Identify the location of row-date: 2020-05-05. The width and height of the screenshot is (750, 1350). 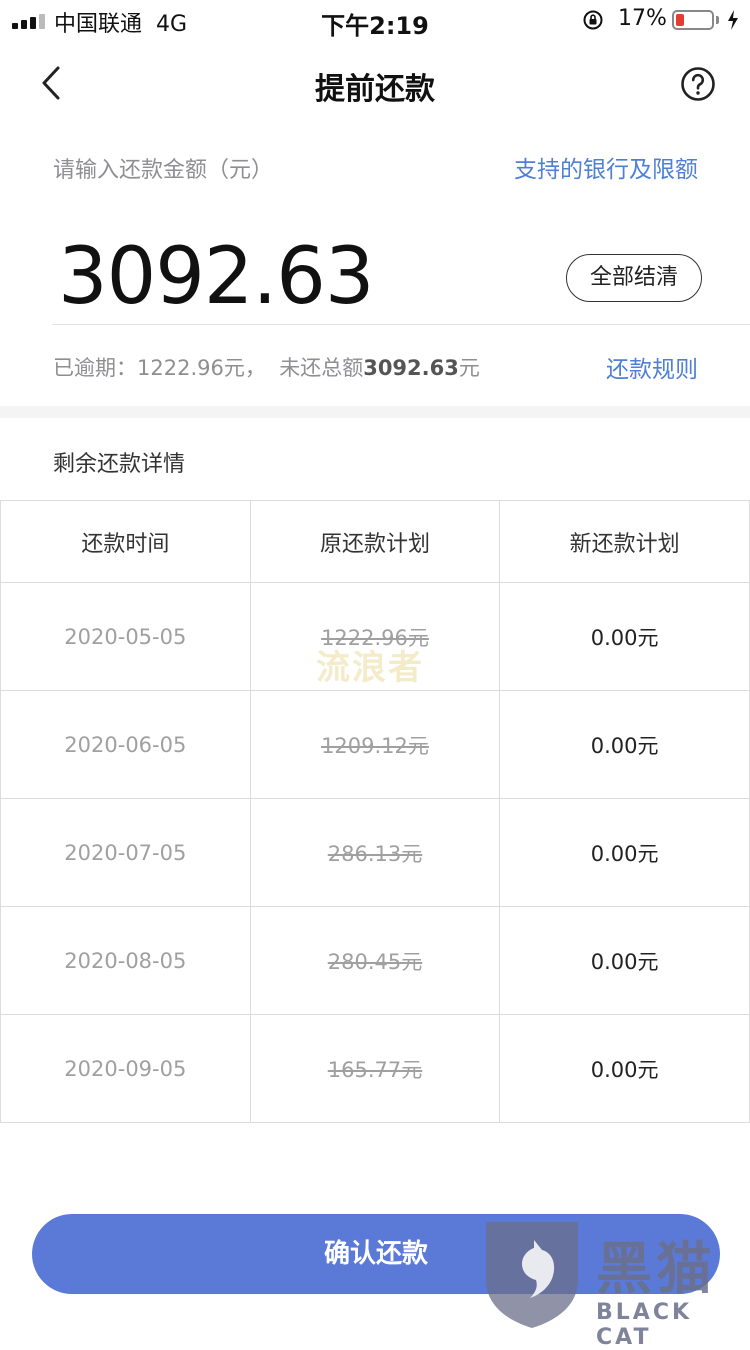
(125, 636).